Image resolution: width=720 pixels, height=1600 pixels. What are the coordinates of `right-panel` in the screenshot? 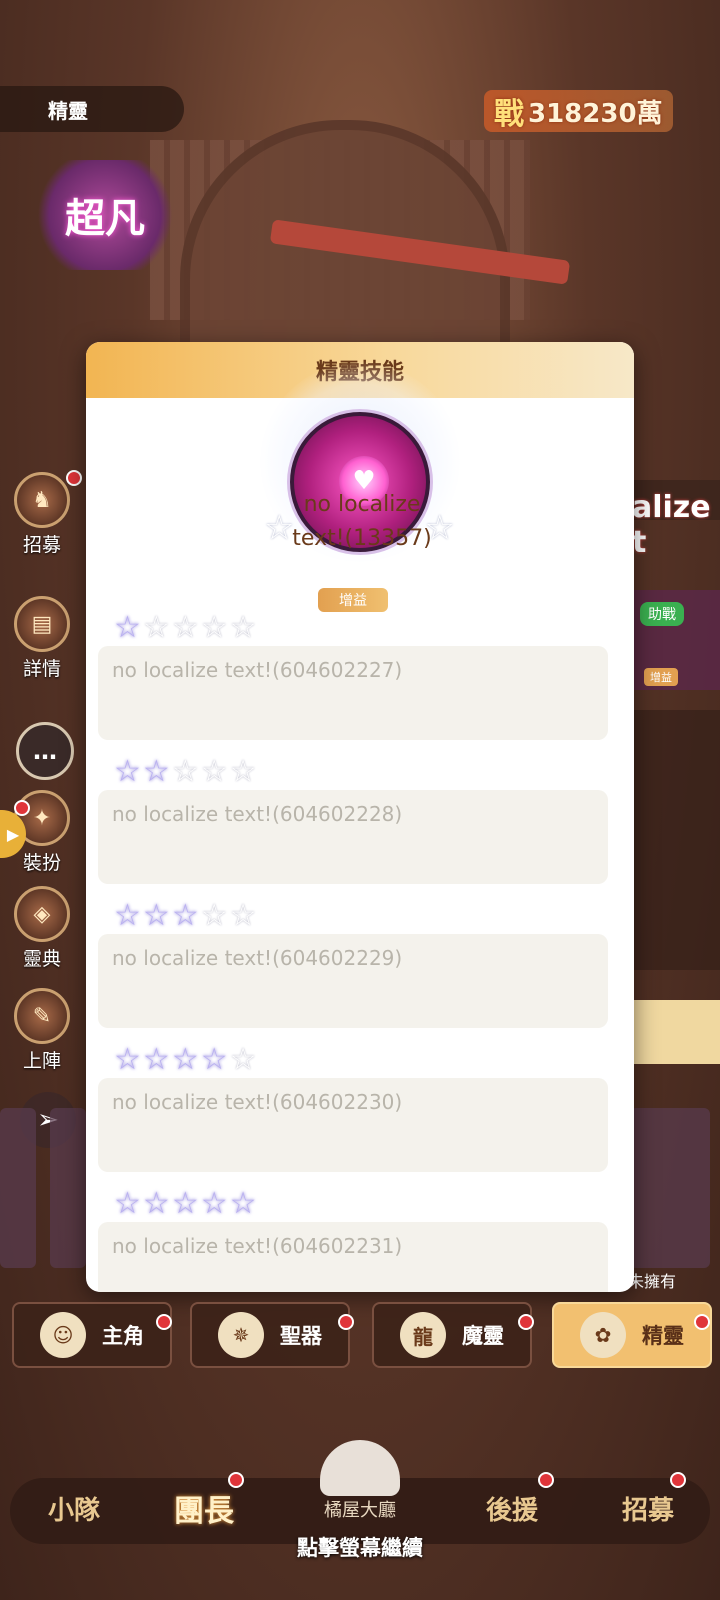 It's located at (670, 840).